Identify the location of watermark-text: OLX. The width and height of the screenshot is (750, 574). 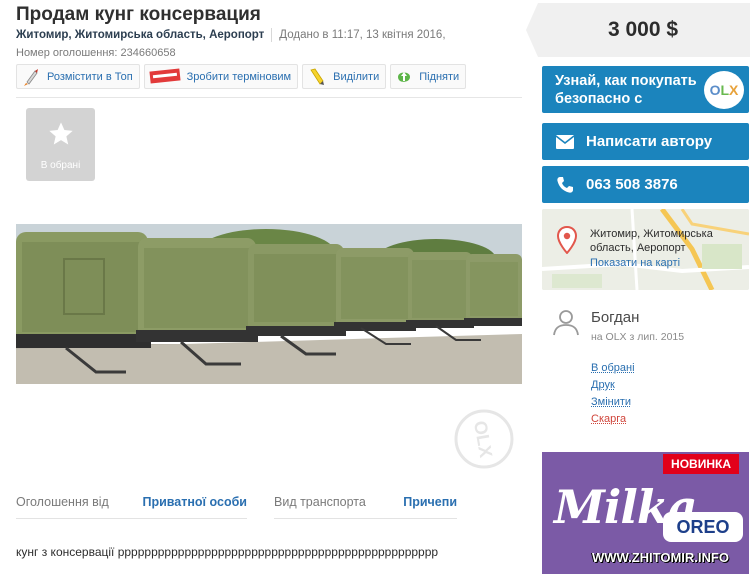
(483, 439).